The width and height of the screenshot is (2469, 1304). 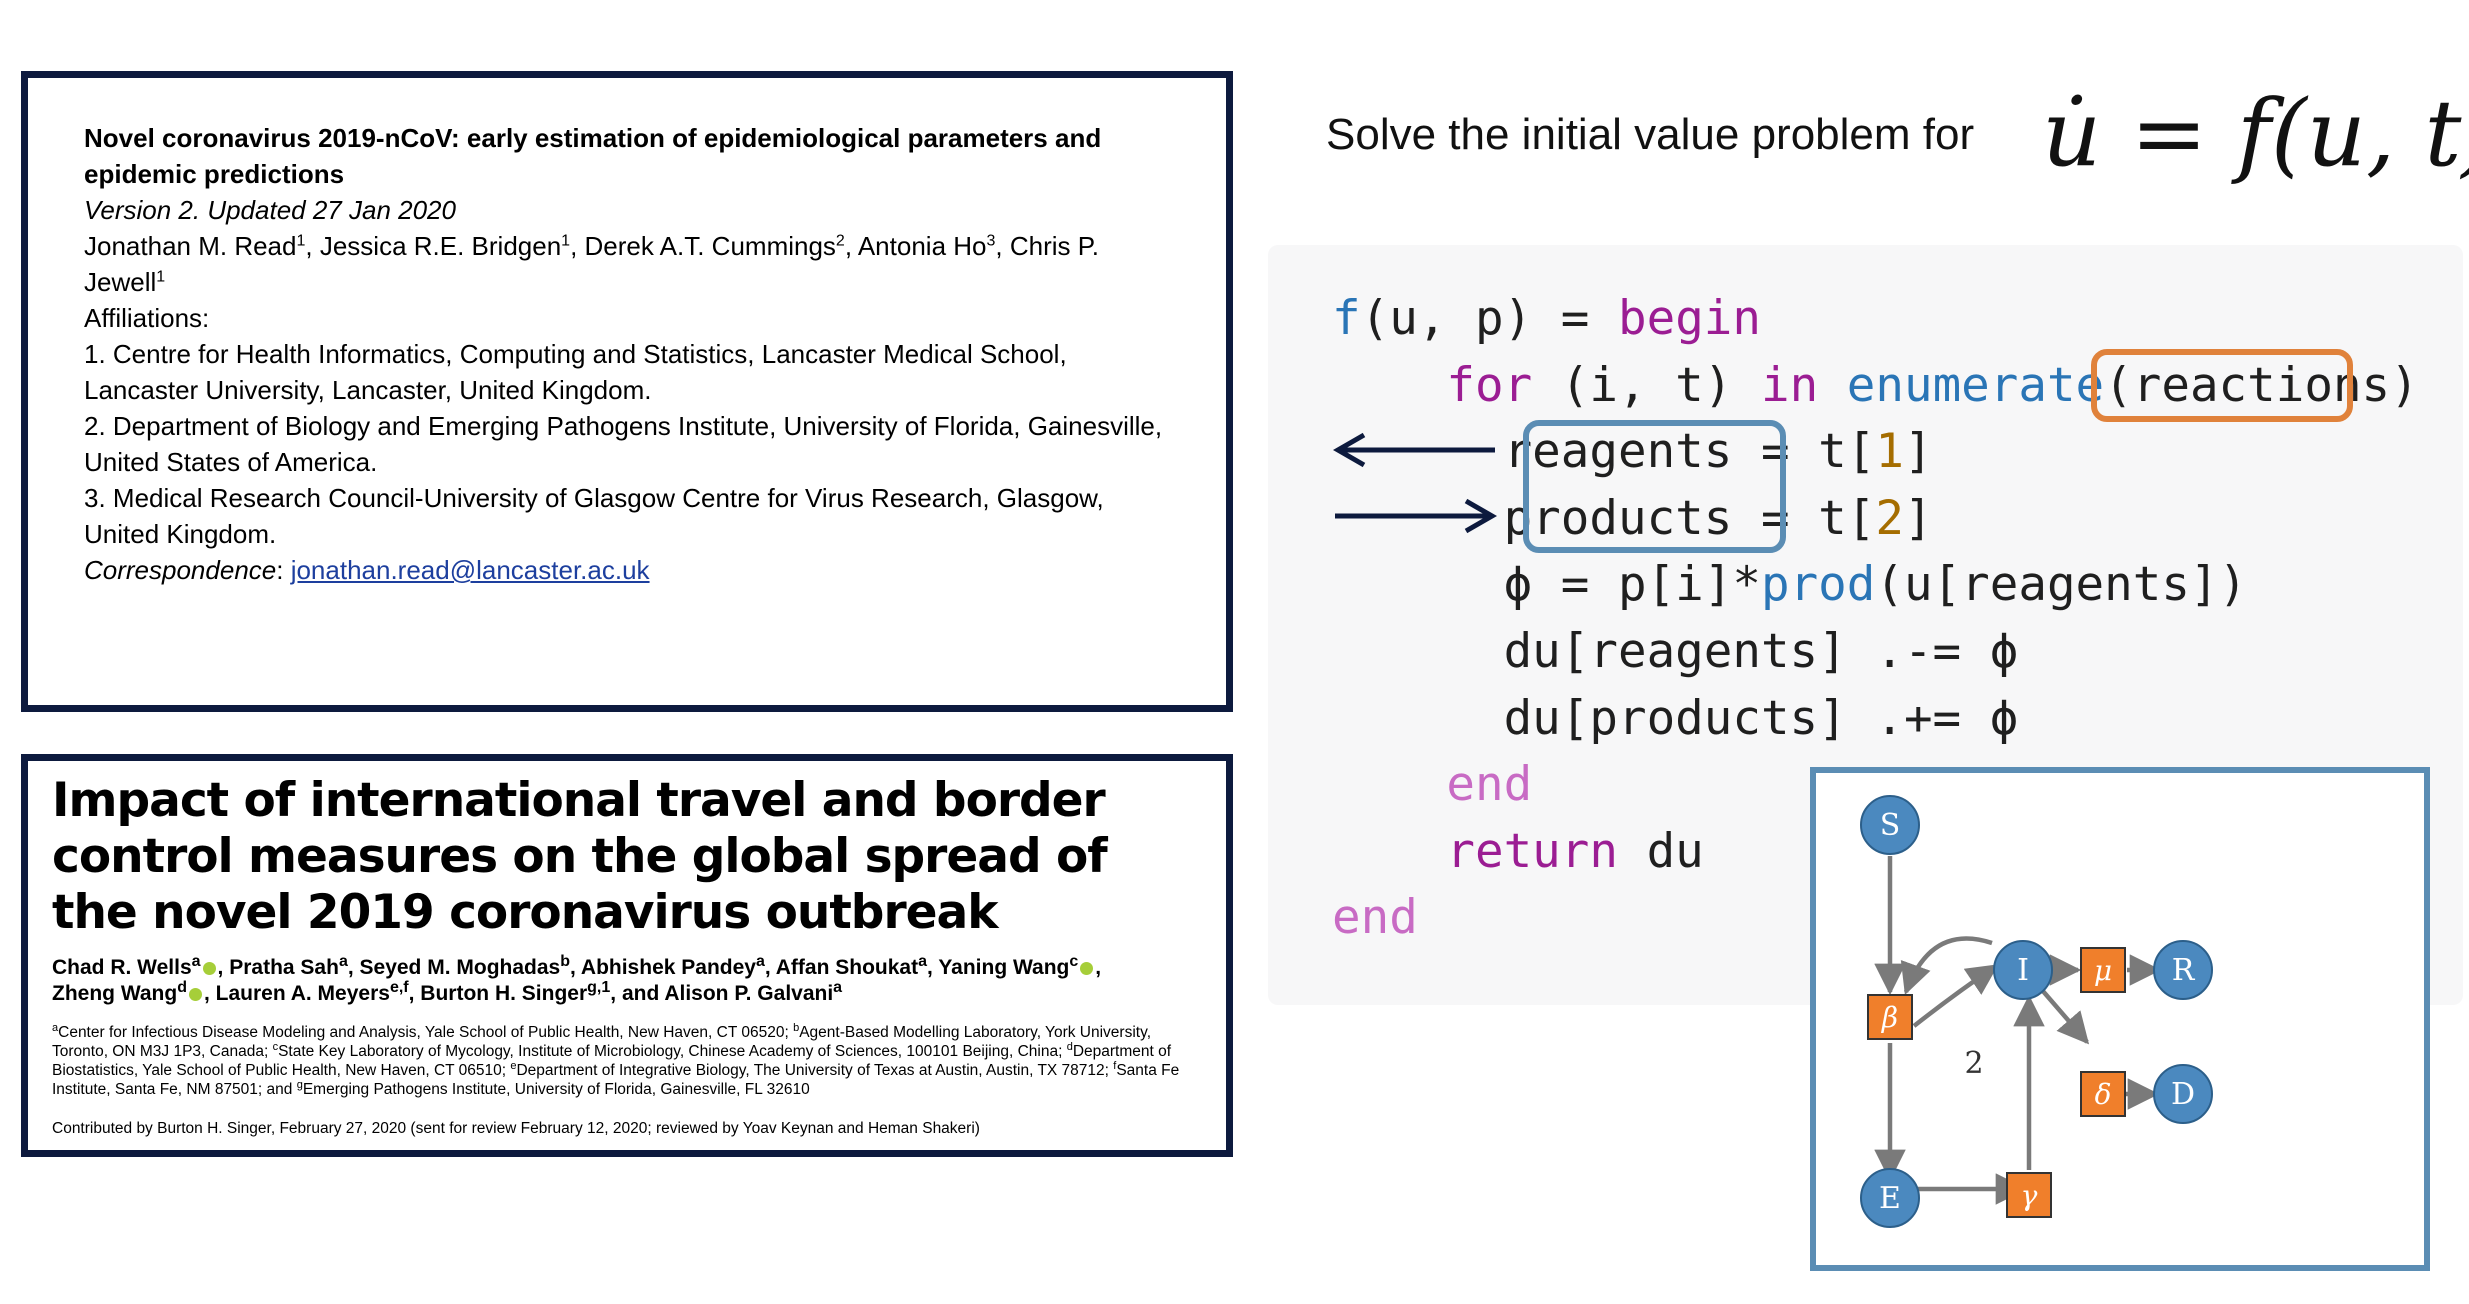 What do you see at coordinates (2103, 970) in the screenshot?
I see `rate-label: μ` at bounding box center [2103, 970].